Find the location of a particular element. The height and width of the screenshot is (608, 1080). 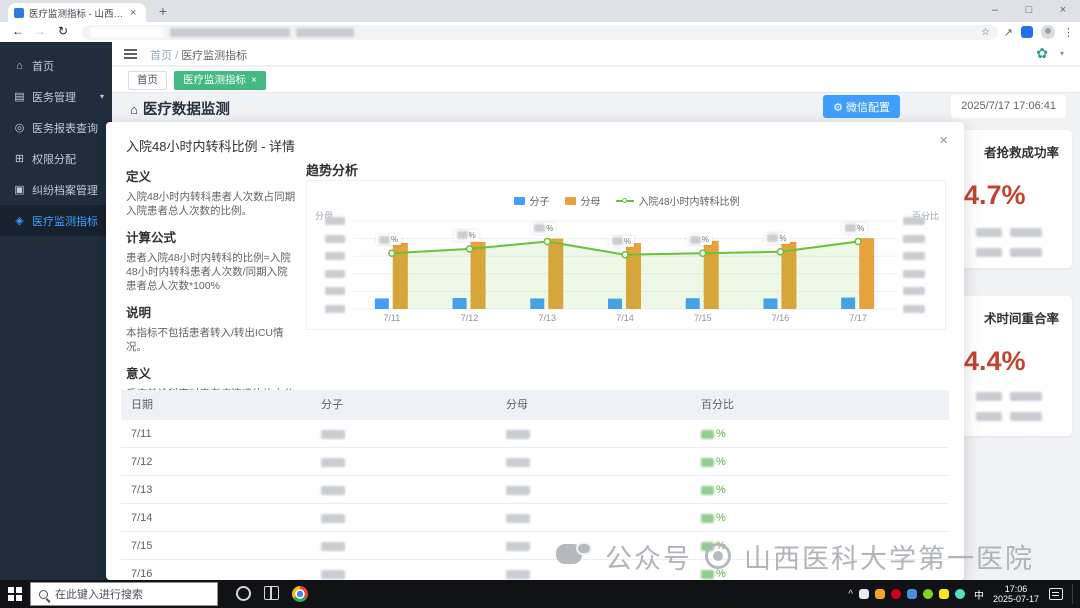

sidebar-item-permission: ⊞ 权限分配 is located at coordinates (56, 158).